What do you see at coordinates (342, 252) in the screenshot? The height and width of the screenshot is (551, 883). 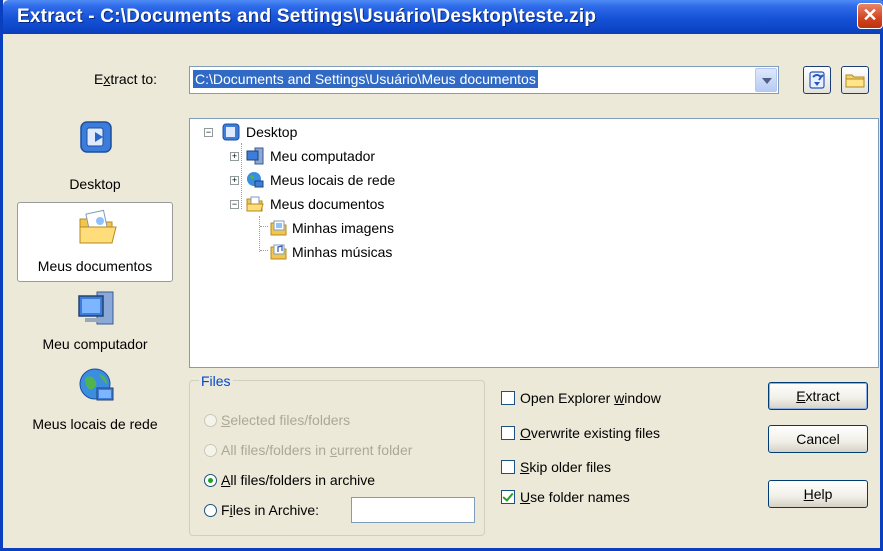 I see `tree-item-label: Minhas músicas` at bounding box center [342, 252].